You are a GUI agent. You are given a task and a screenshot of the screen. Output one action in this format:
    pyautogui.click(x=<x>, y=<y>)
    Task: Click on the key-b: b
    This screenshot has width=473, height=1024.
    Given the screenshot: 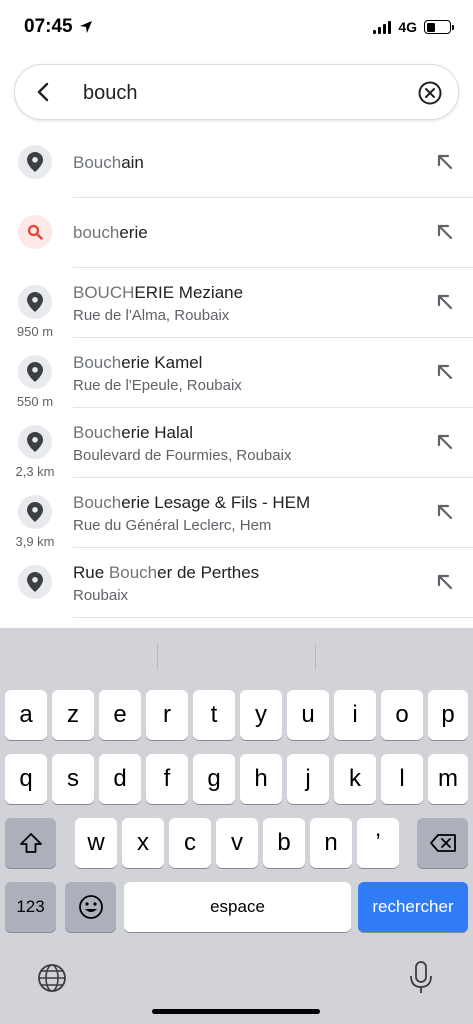 What is the action you would take?
    pyautogui.click(x=284, y=843)
    